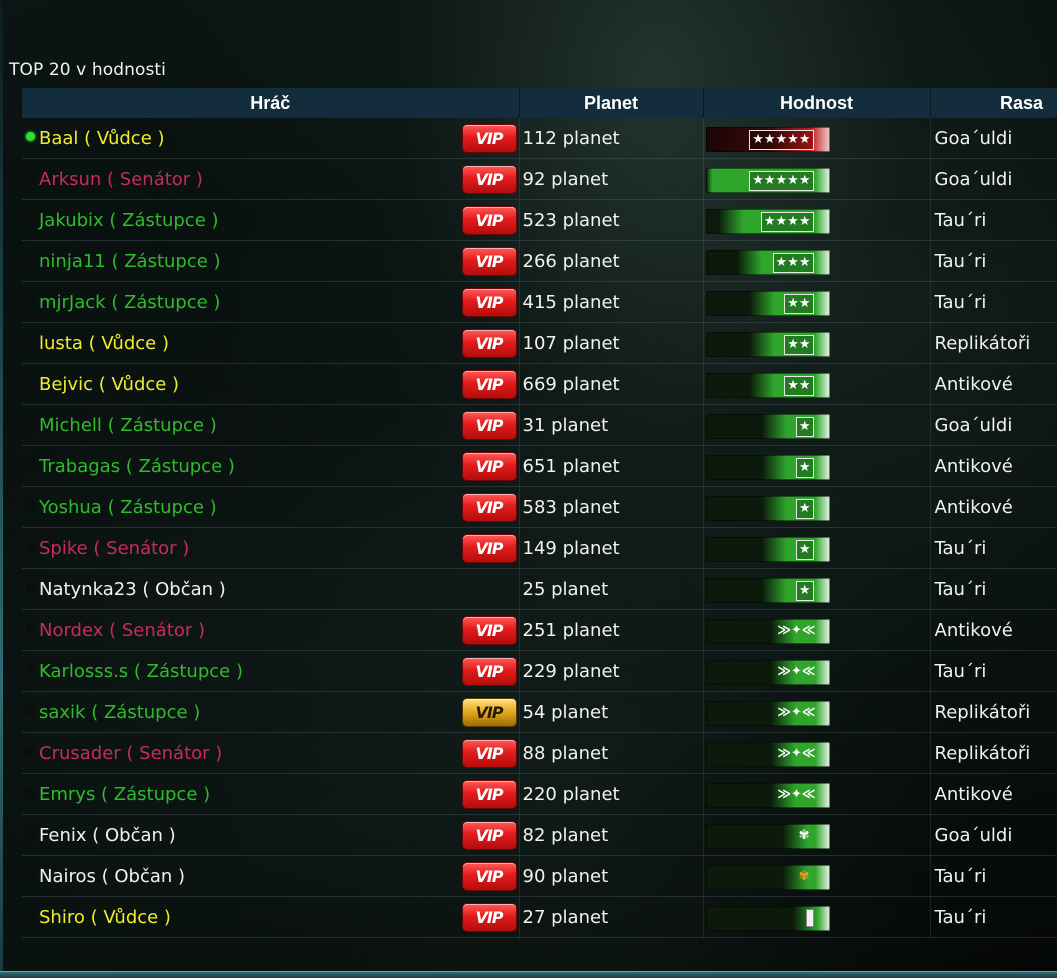  I want to click on silver-leaf-insignia-icon: ✾, so click(804, 835).